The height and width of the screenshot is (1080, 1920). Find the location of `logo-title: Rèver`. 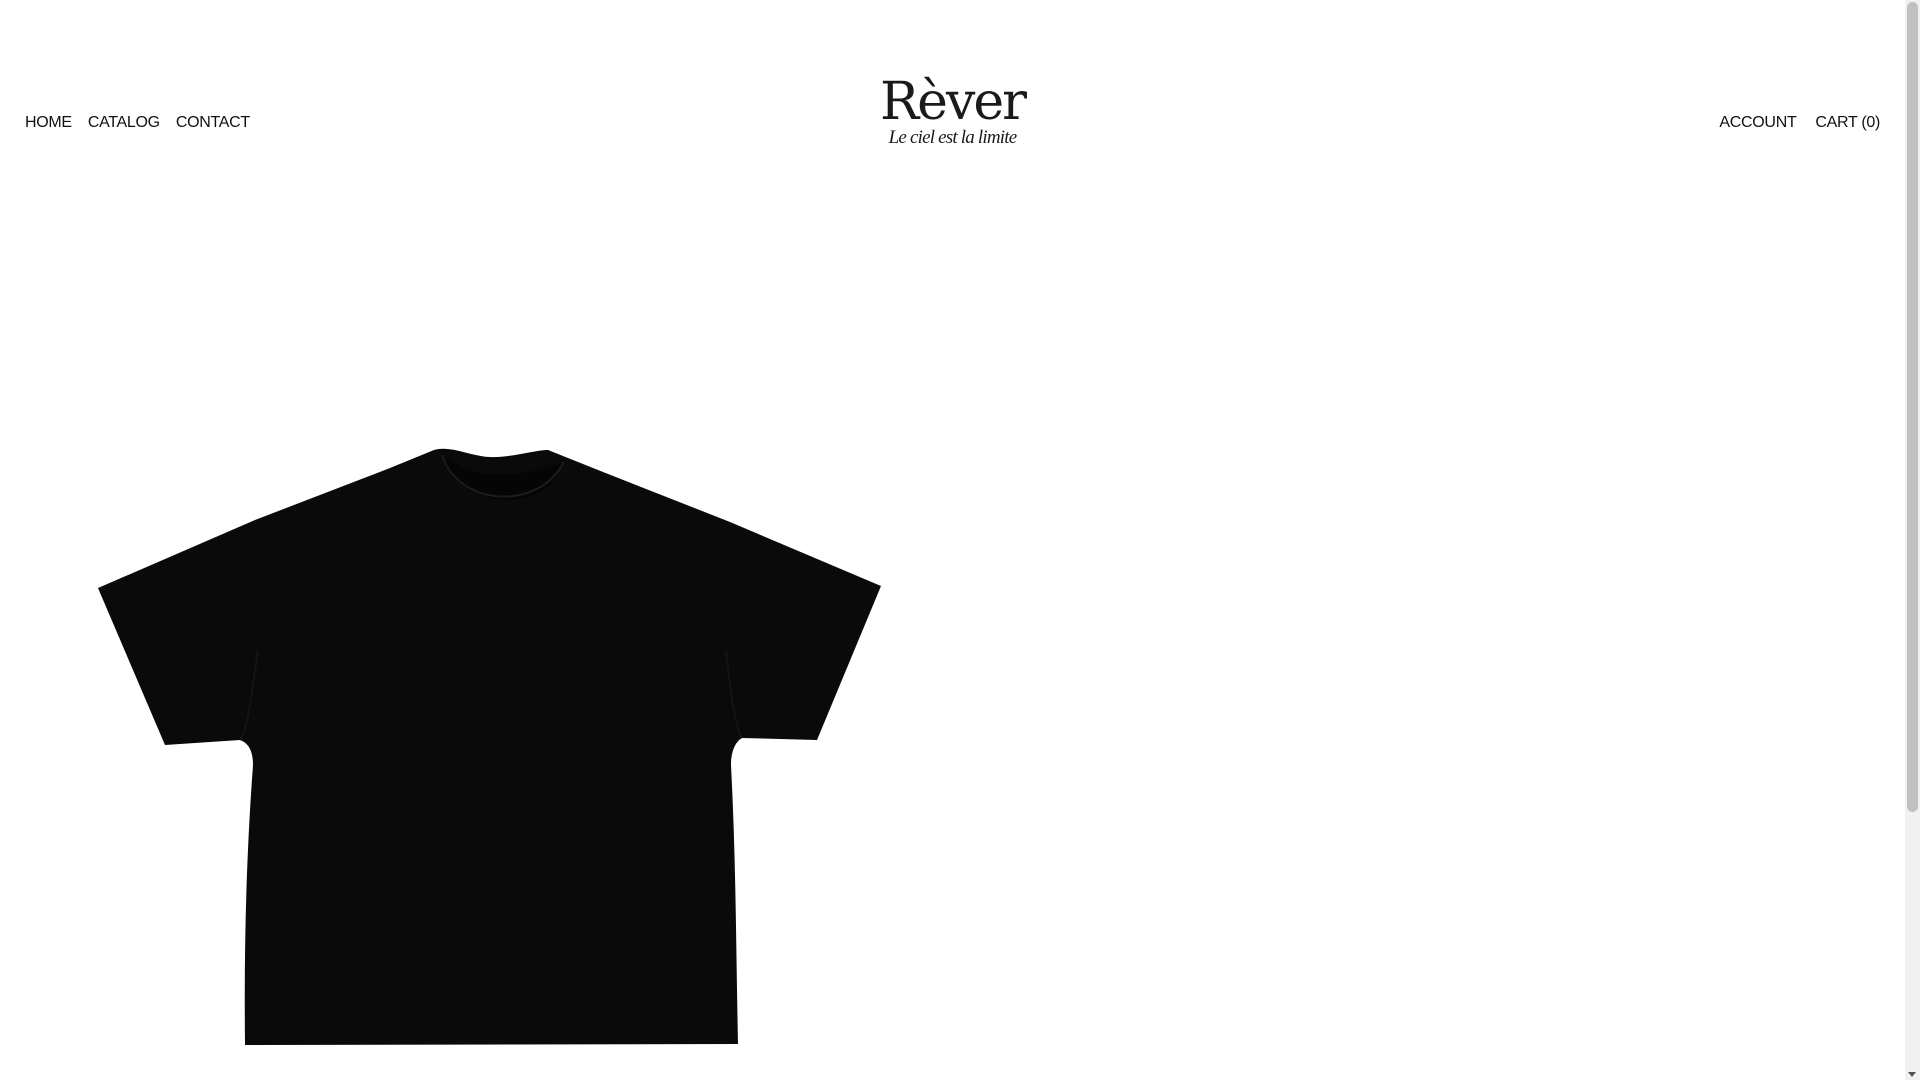

logo-title: Rèver is located at coordinates (953, 102).